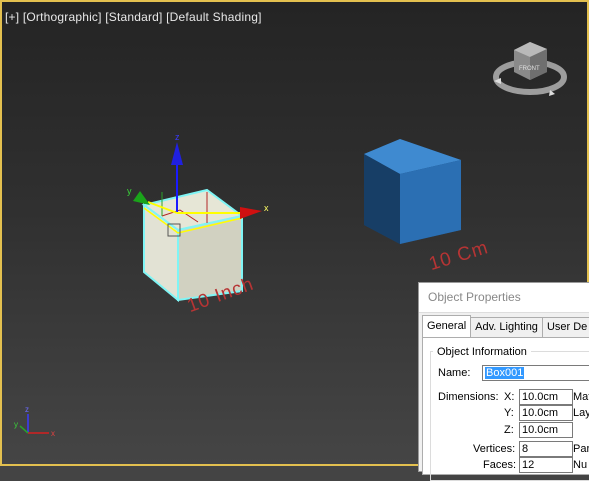 The image size is (589, 481). Describe the element at coordinates (580, 465) in the screenshot. I see `num-label: Nu` at that location.